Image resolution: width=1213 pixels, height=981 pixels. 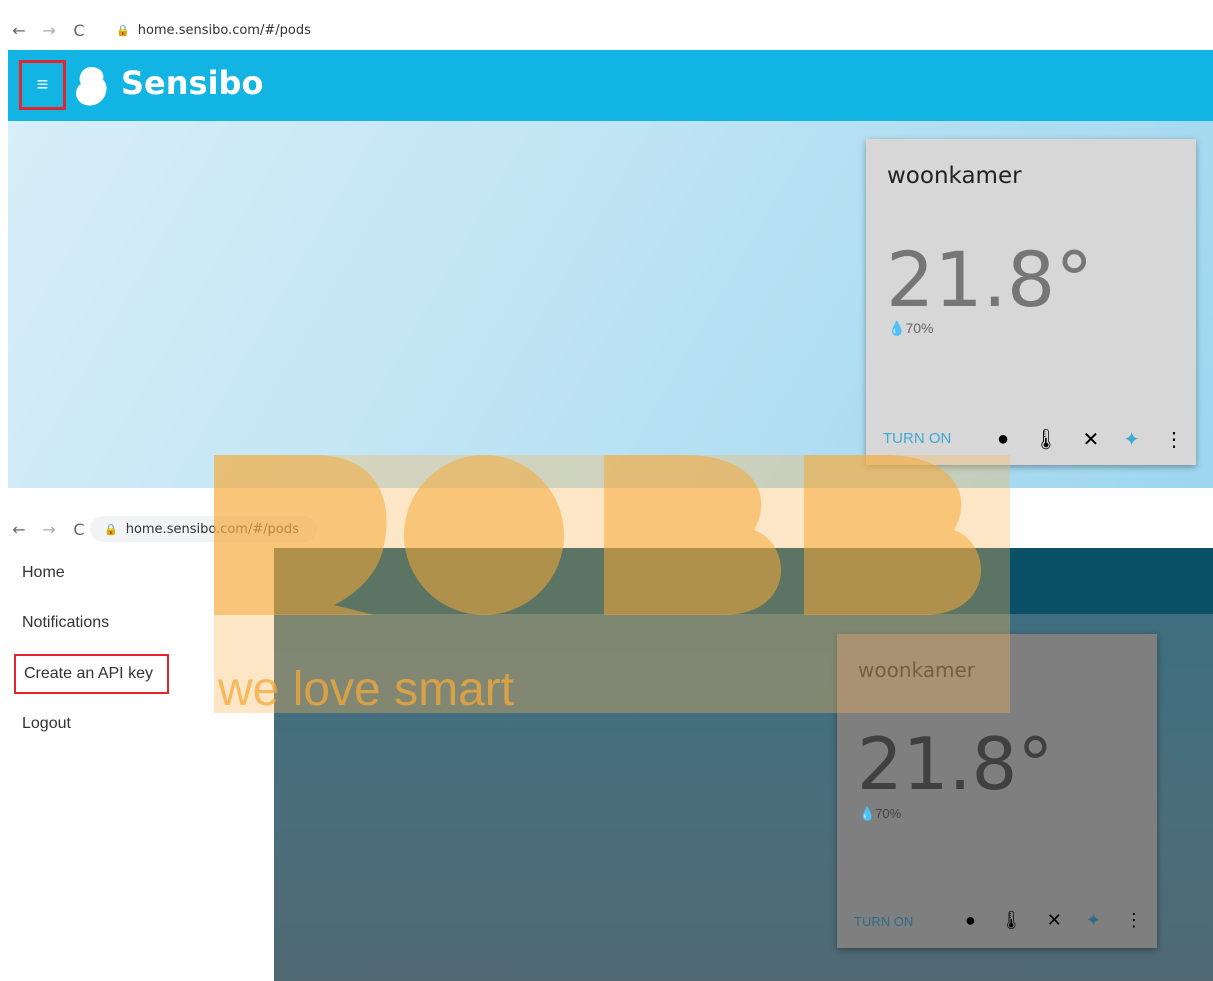 What do you see at coordinates (65, 623) in the screenshot?
I see `drawer-item-notifications: Notifications` at bounding box center [65, 623].